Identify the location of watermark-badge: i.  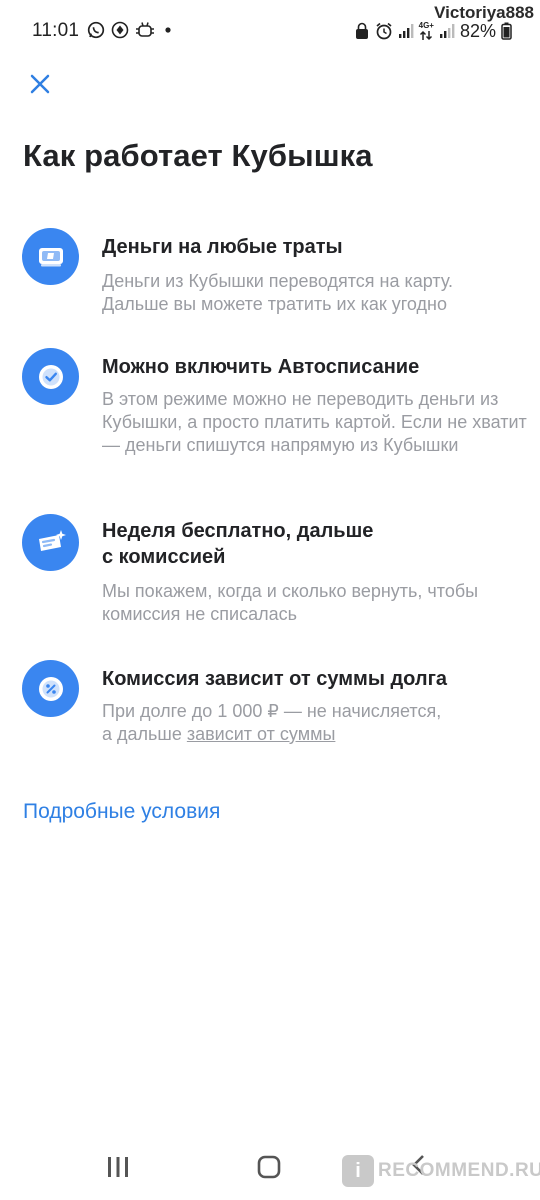
(358, 1171).